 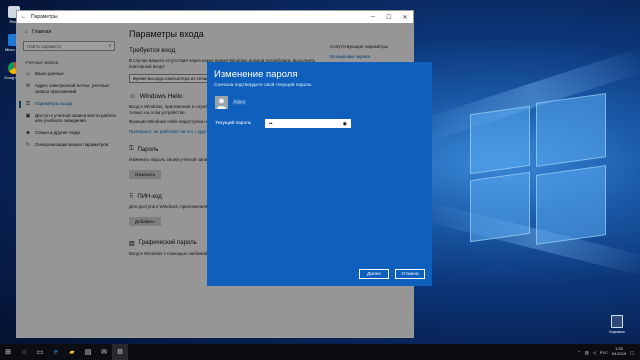 What do you see at coordinates (56, 352) in the screenshot?
I see `edge-taskbar-icon: e` at bounding box center [56, 352].